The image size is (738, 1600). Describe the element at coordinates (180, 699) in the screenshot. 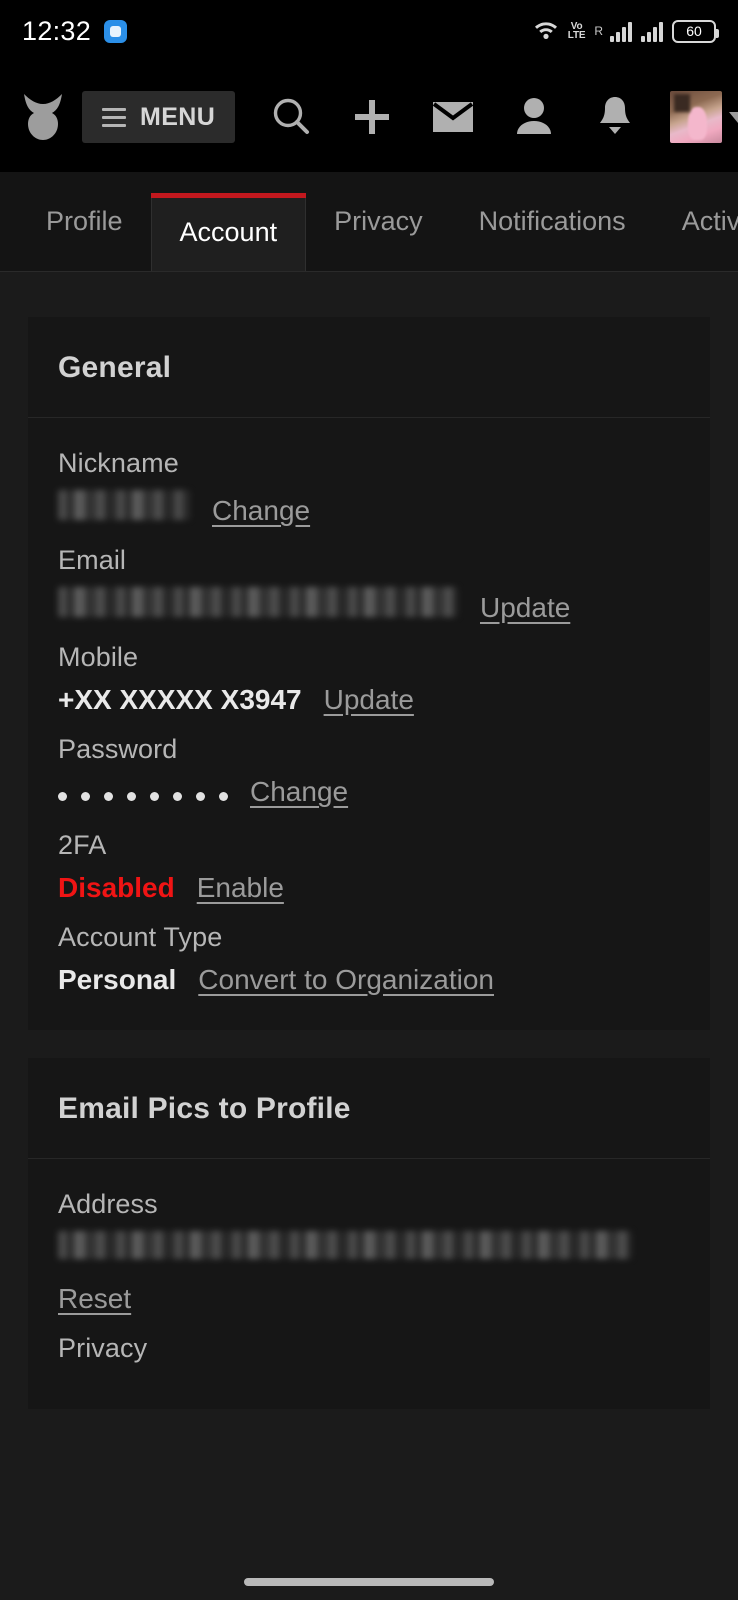

I see `mobile-value: +XX XXXXX X3947` at that location.